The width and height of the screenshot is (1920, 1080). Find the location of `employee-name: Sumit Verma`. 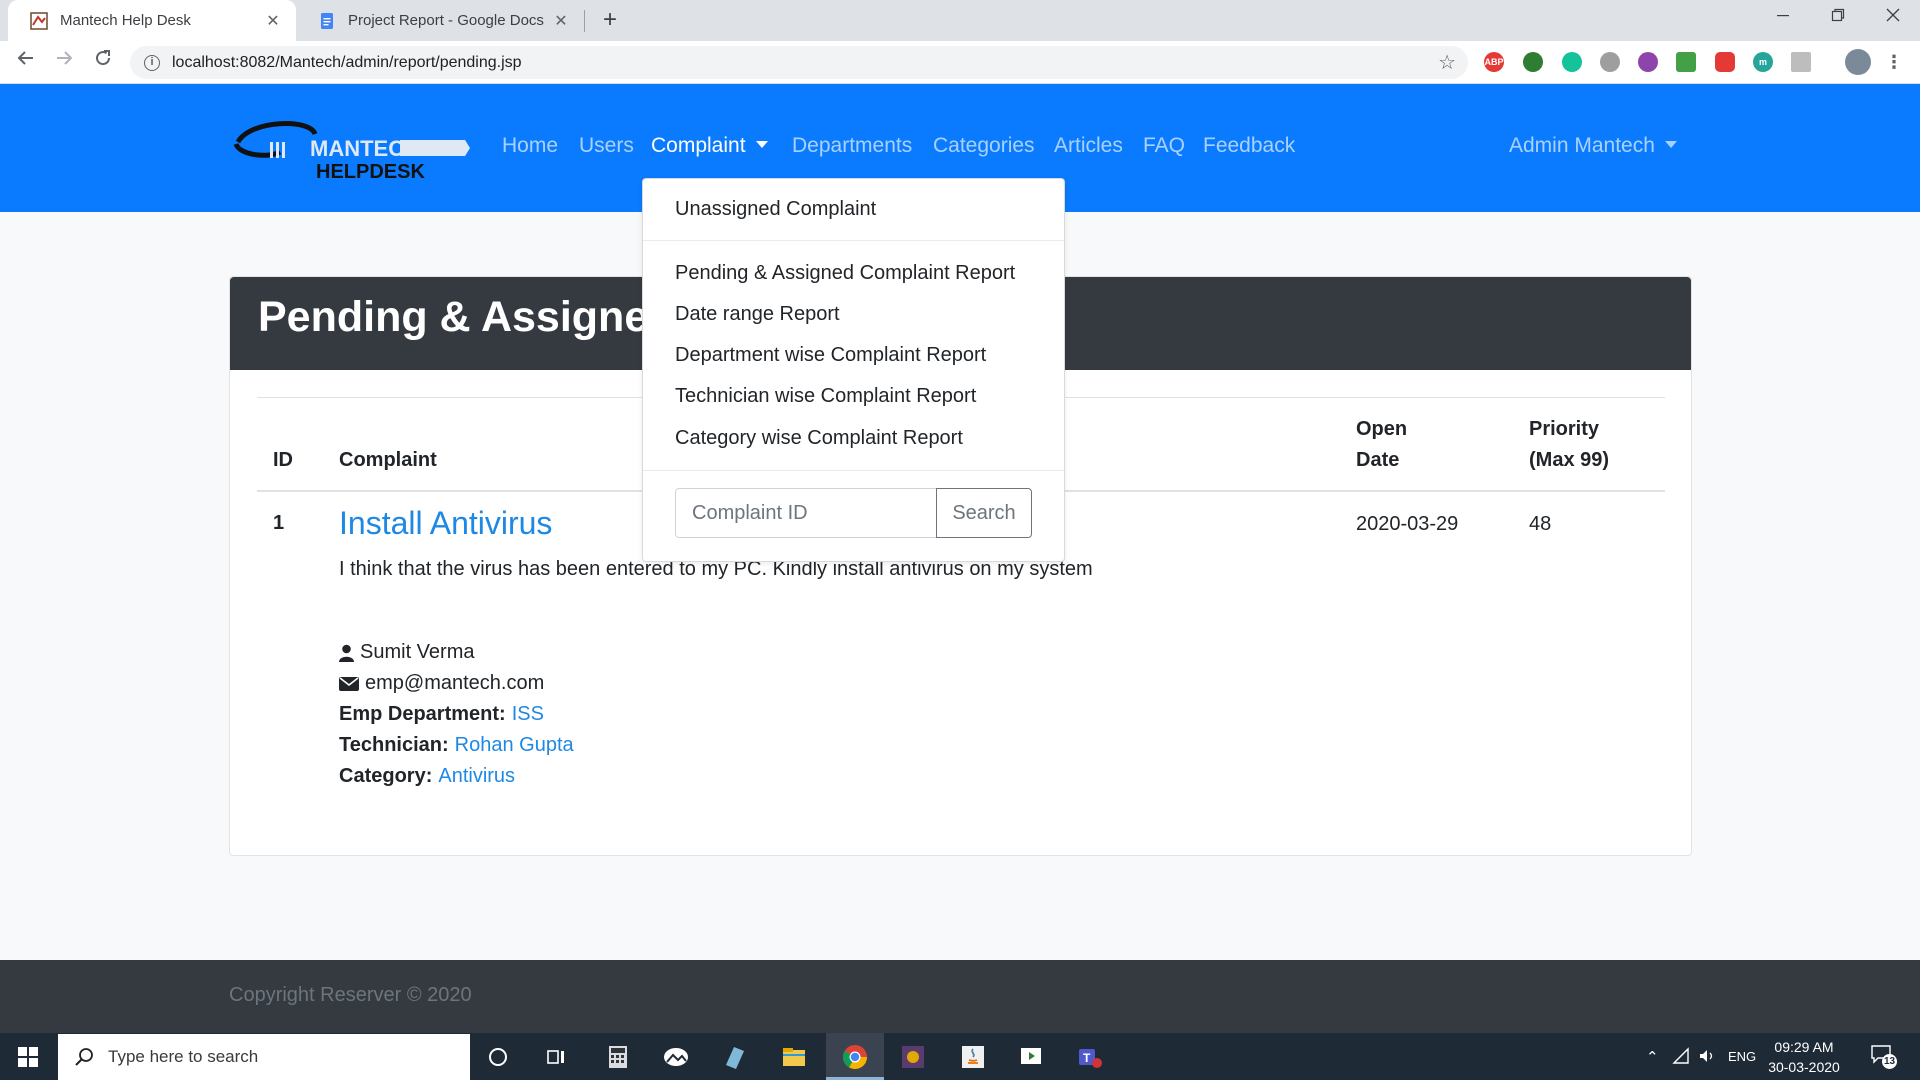

employee-name: Sumit Verma is located at coordinates (406, 652).